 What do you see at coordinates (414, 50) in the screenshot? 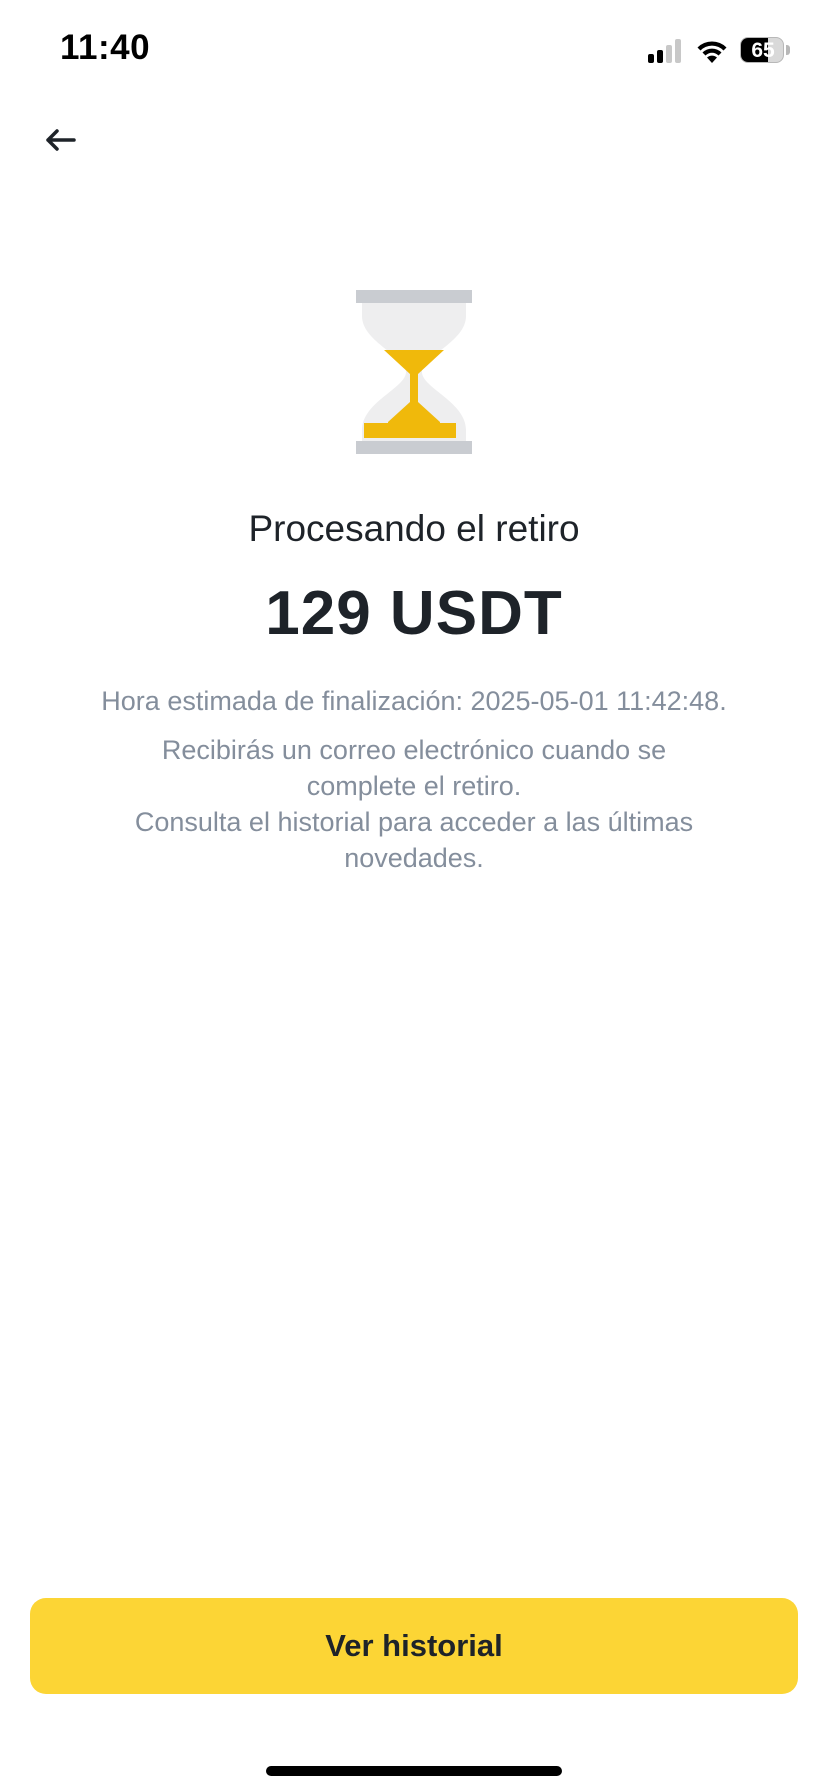
I see `status-bar: 11:40 65` at bounding box center [414, 50].